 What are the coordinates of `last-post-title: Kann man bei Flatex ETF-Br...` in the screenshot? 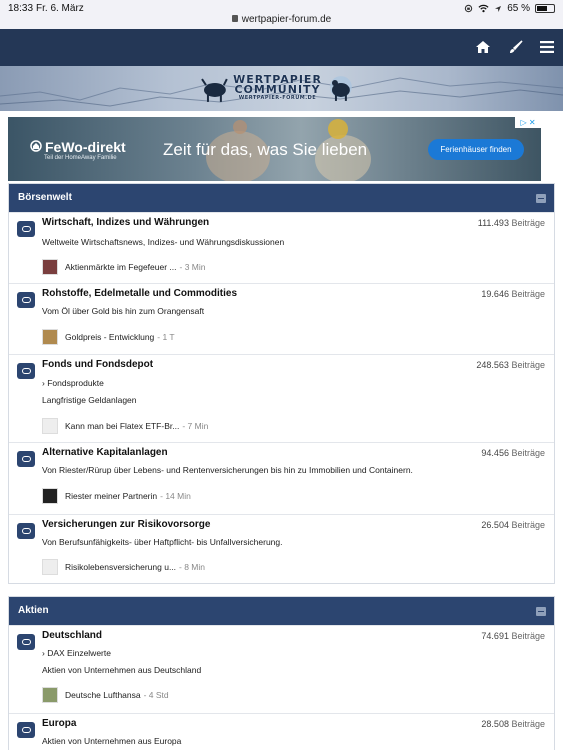 It's located at (122, 426).